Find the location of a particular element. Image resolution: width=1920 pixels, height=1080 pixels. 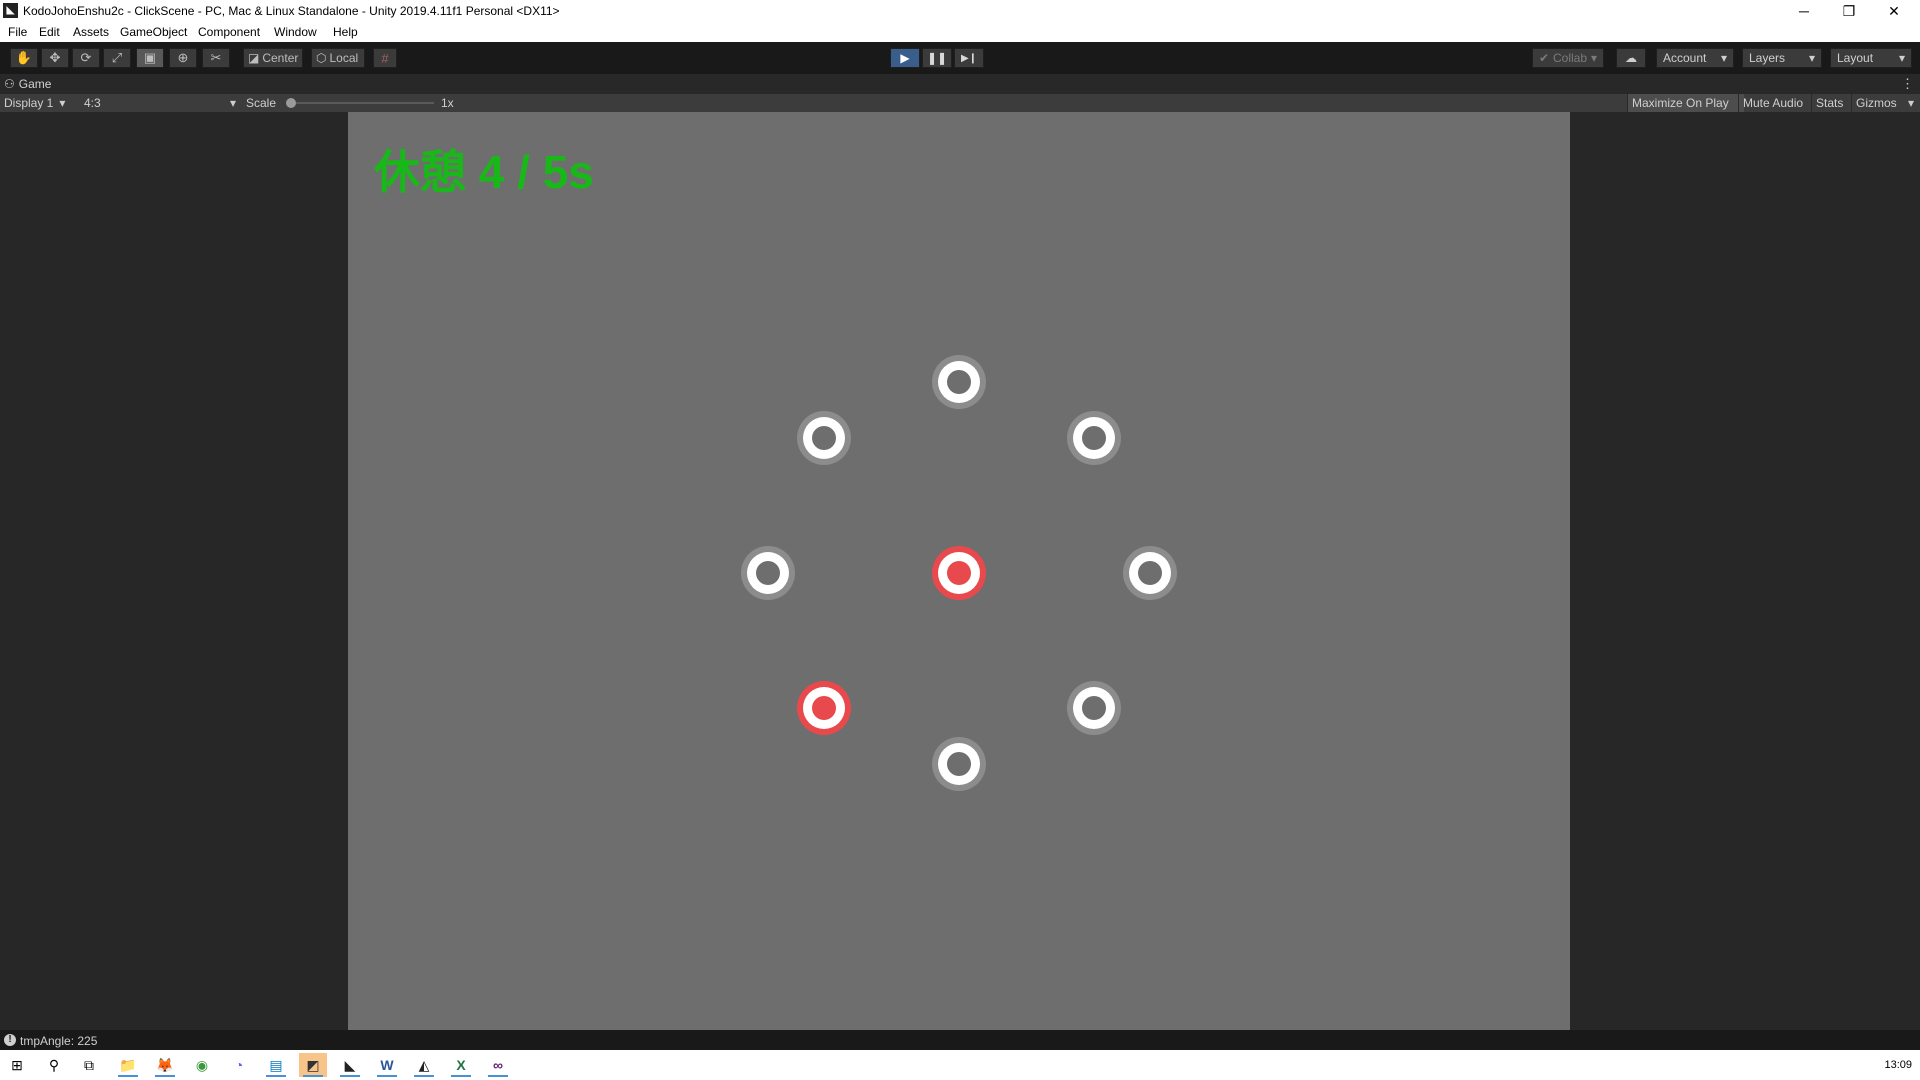

menu-help: Help is located at coordinates (345, 32).